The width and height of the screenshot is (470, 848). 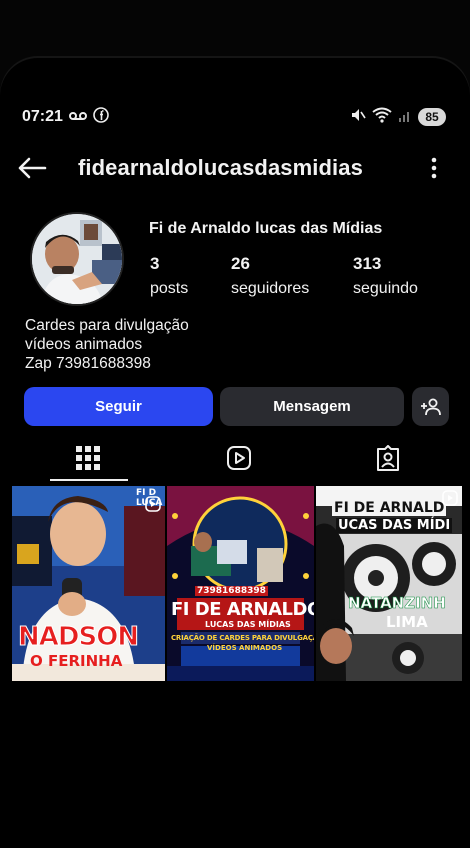 What do you see at coordinates (407, 622) in the screenshot?
I see `post-name: LIMA` at bounding box center [407, 622].